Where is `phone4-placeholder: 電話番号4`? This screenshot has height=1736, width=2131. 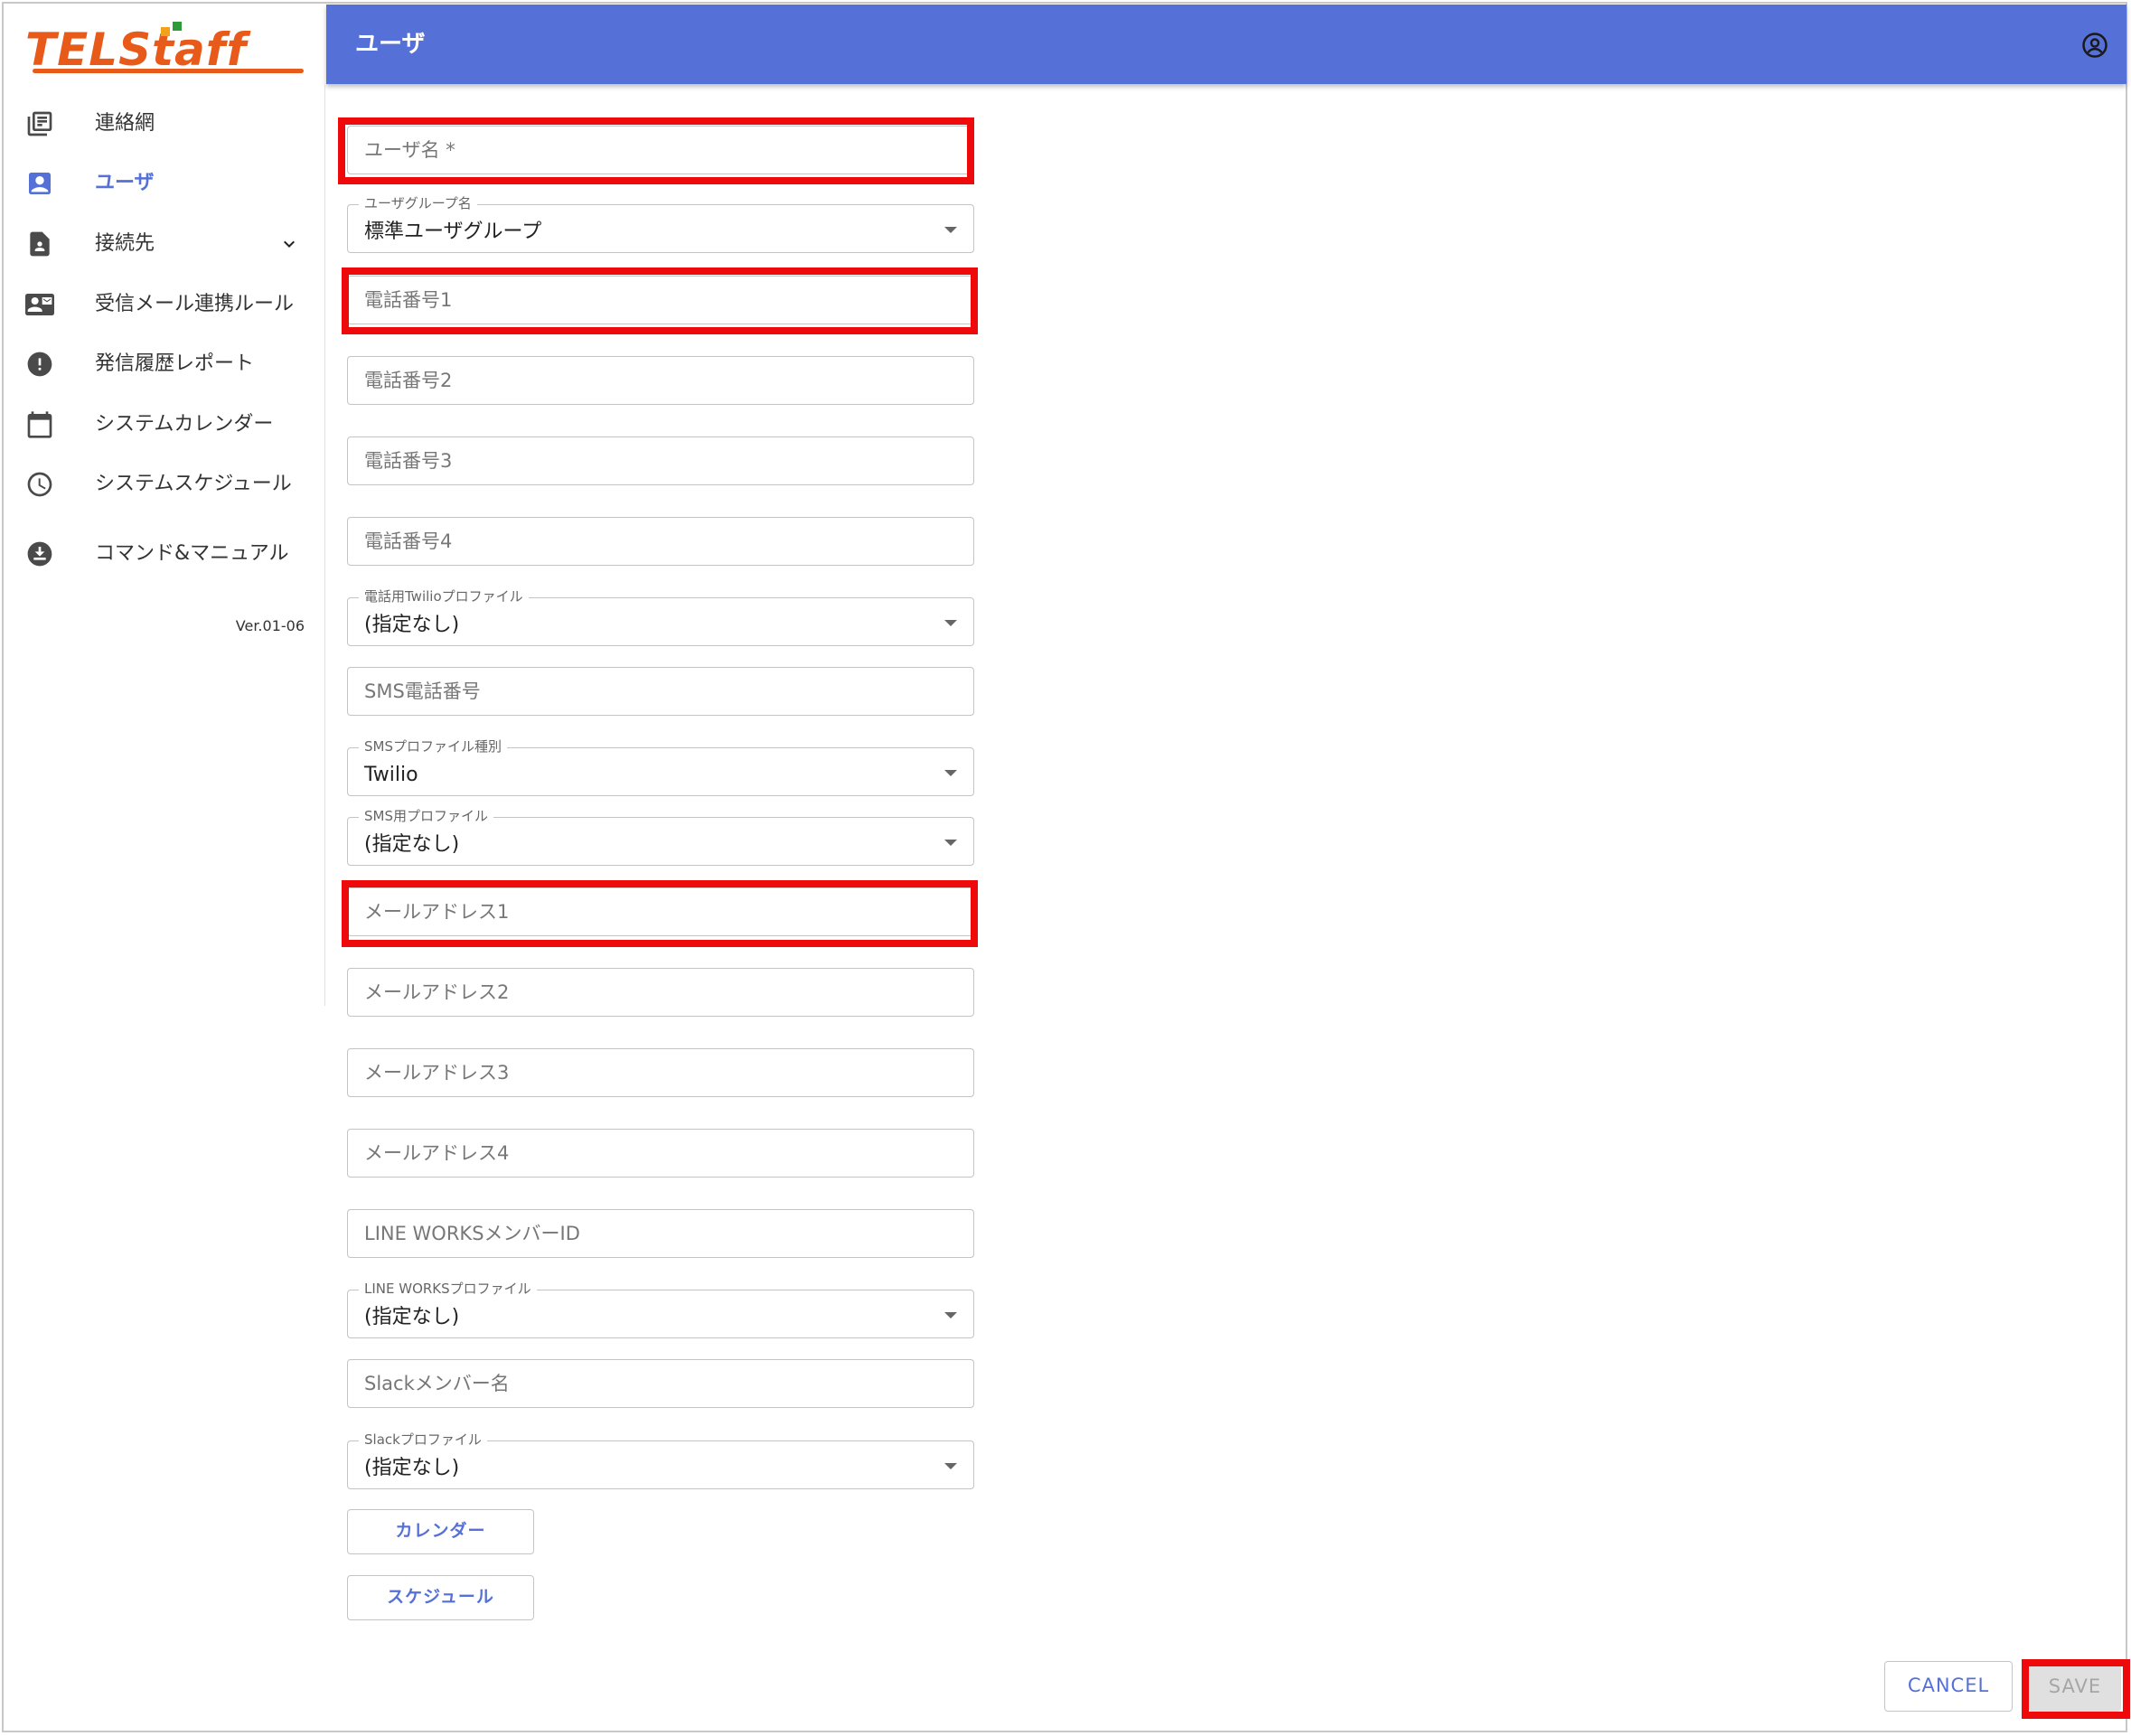 phone4-placeholder: 電話番号4 is located at coordinates (408, 541).